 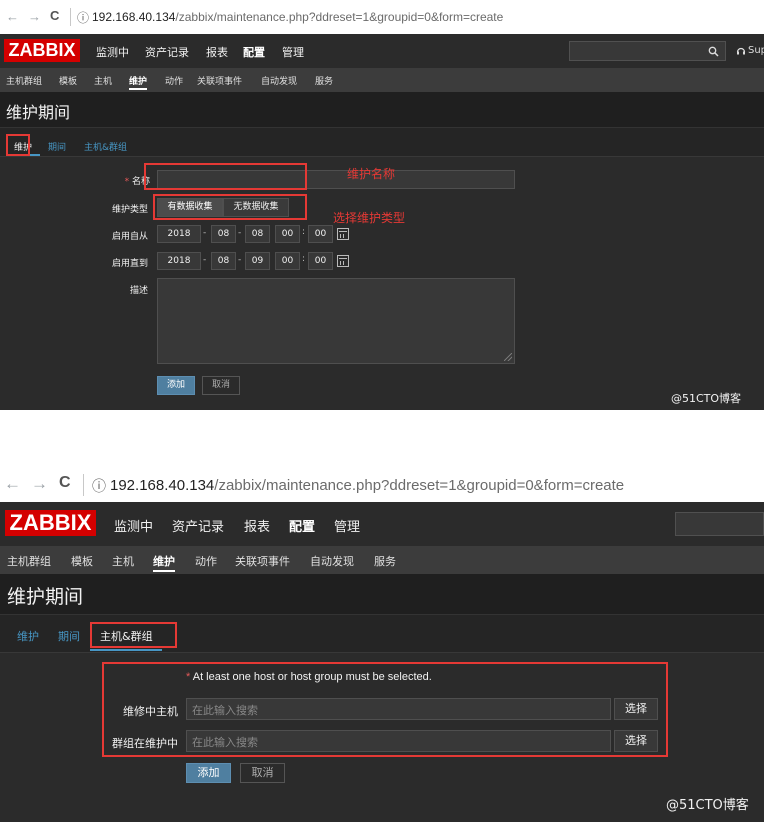 I want to click on highlight-tab-maintenance, so click(x=18, y=145).